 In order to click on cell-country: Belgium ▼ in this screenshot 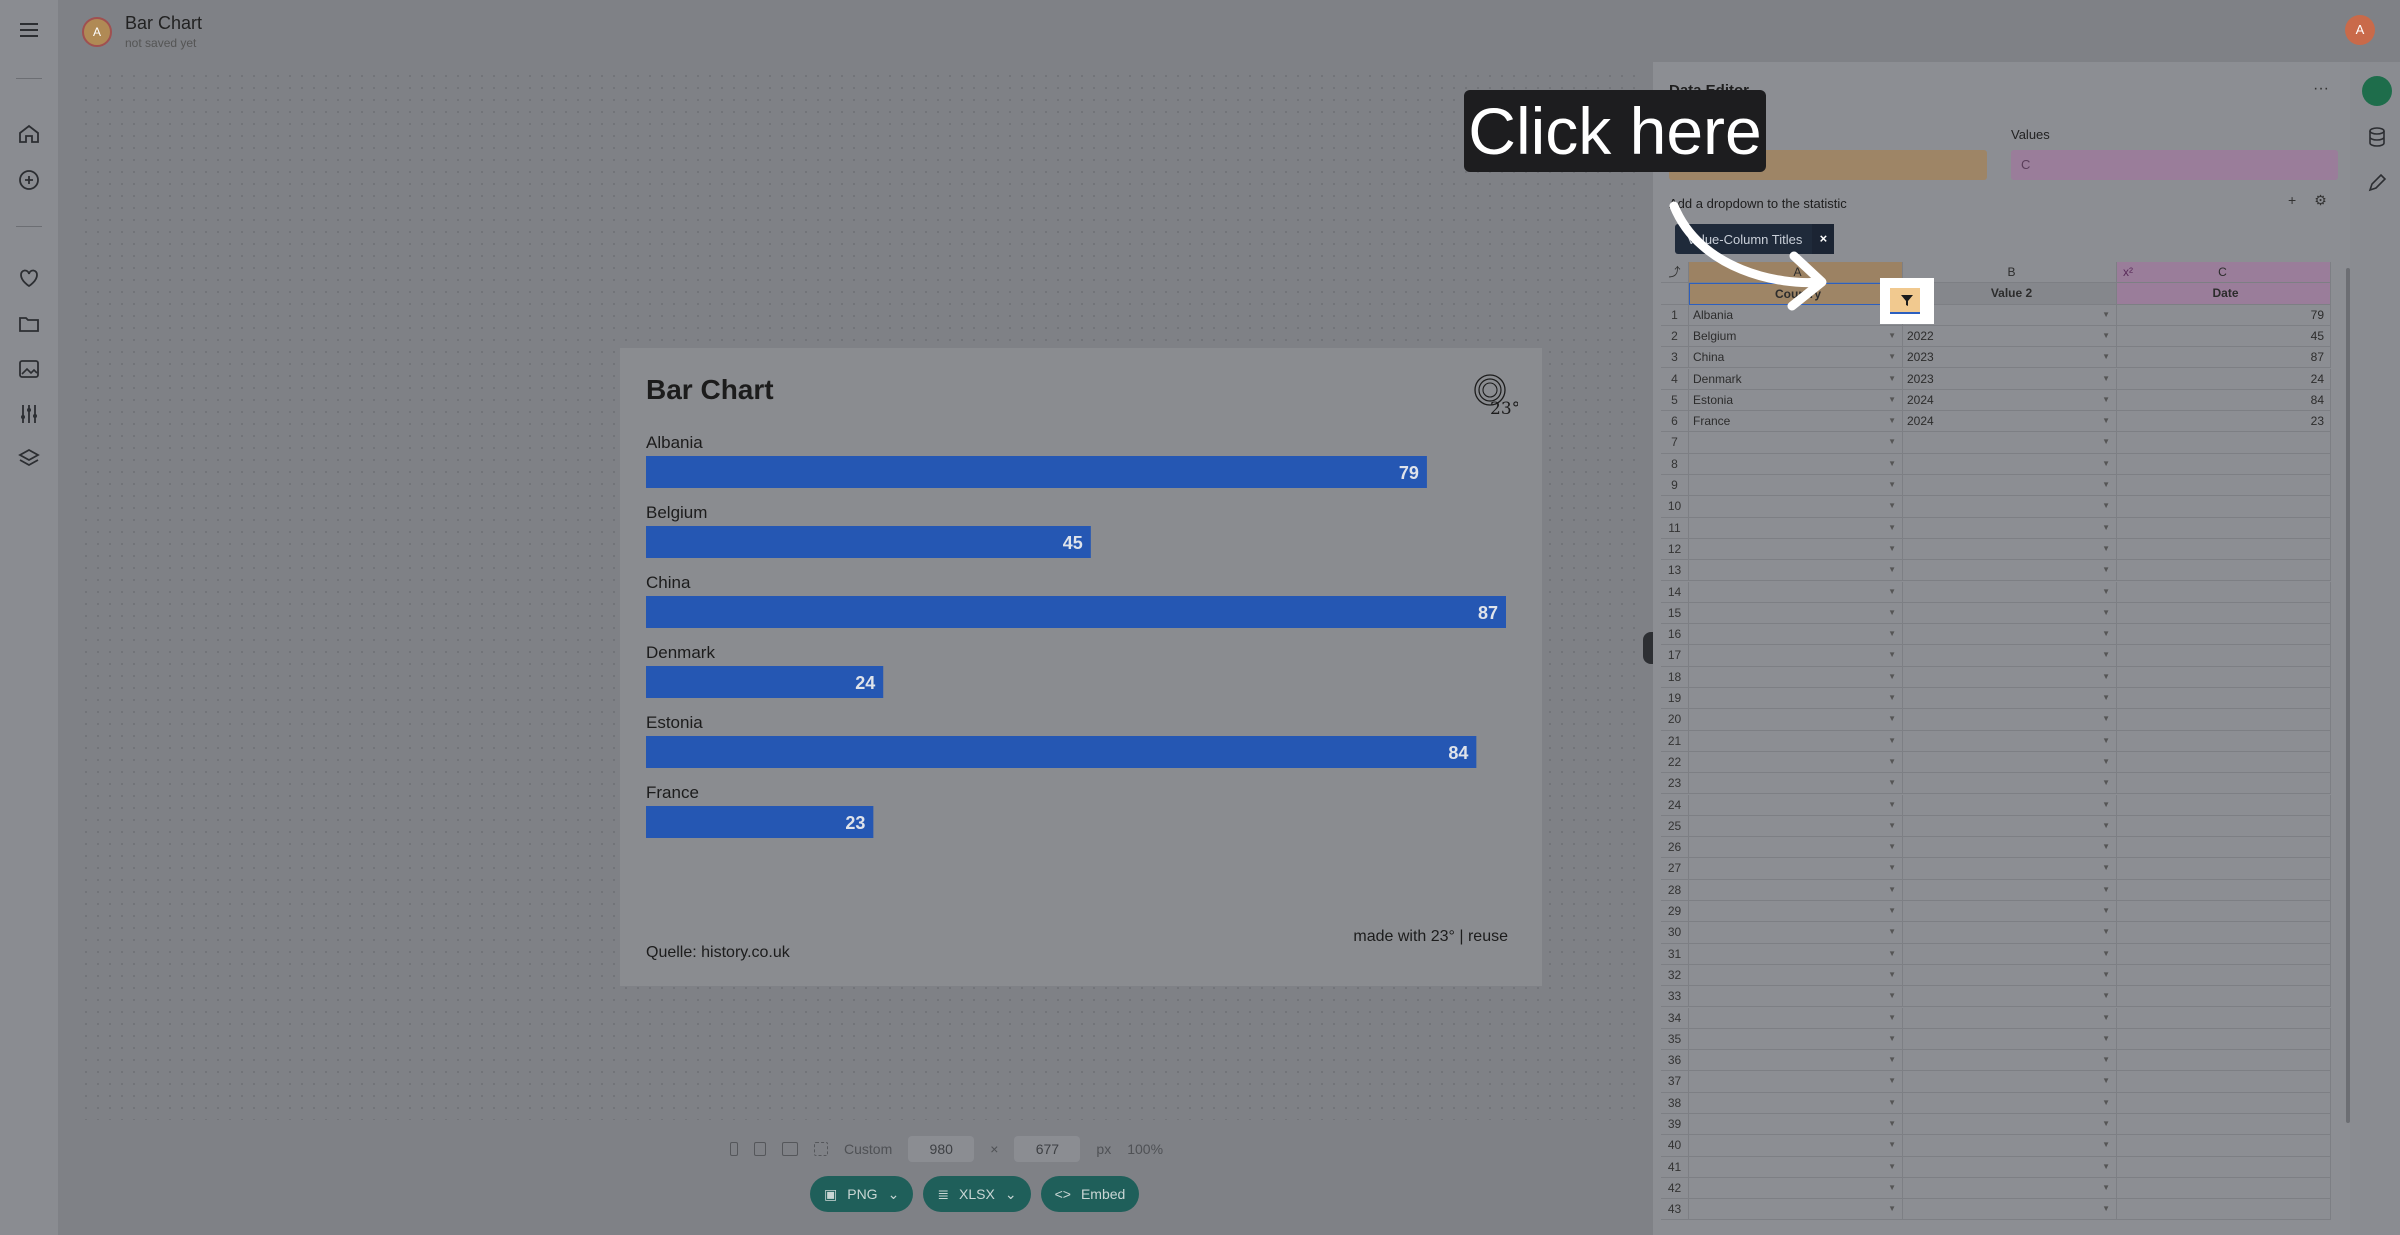, I will do `click(1796, 336)`.